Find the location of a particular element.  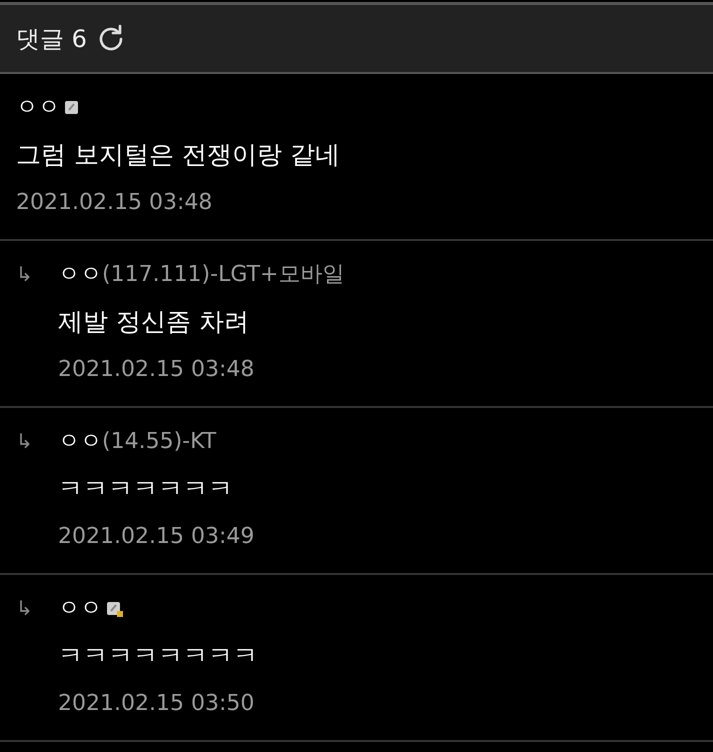

comment-text: 그럼 보지털은 전쟁이랑 같네 is located at coordinates (178, 155).